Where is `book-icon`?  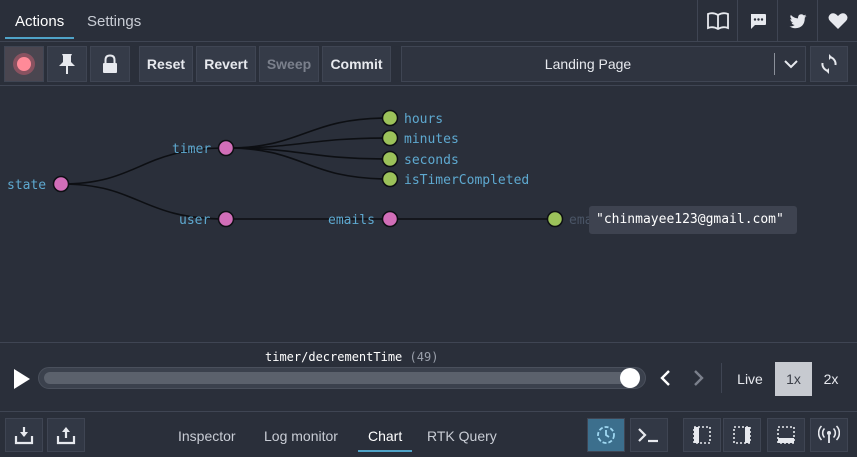
book-icon is located at coordinates (717, 21).